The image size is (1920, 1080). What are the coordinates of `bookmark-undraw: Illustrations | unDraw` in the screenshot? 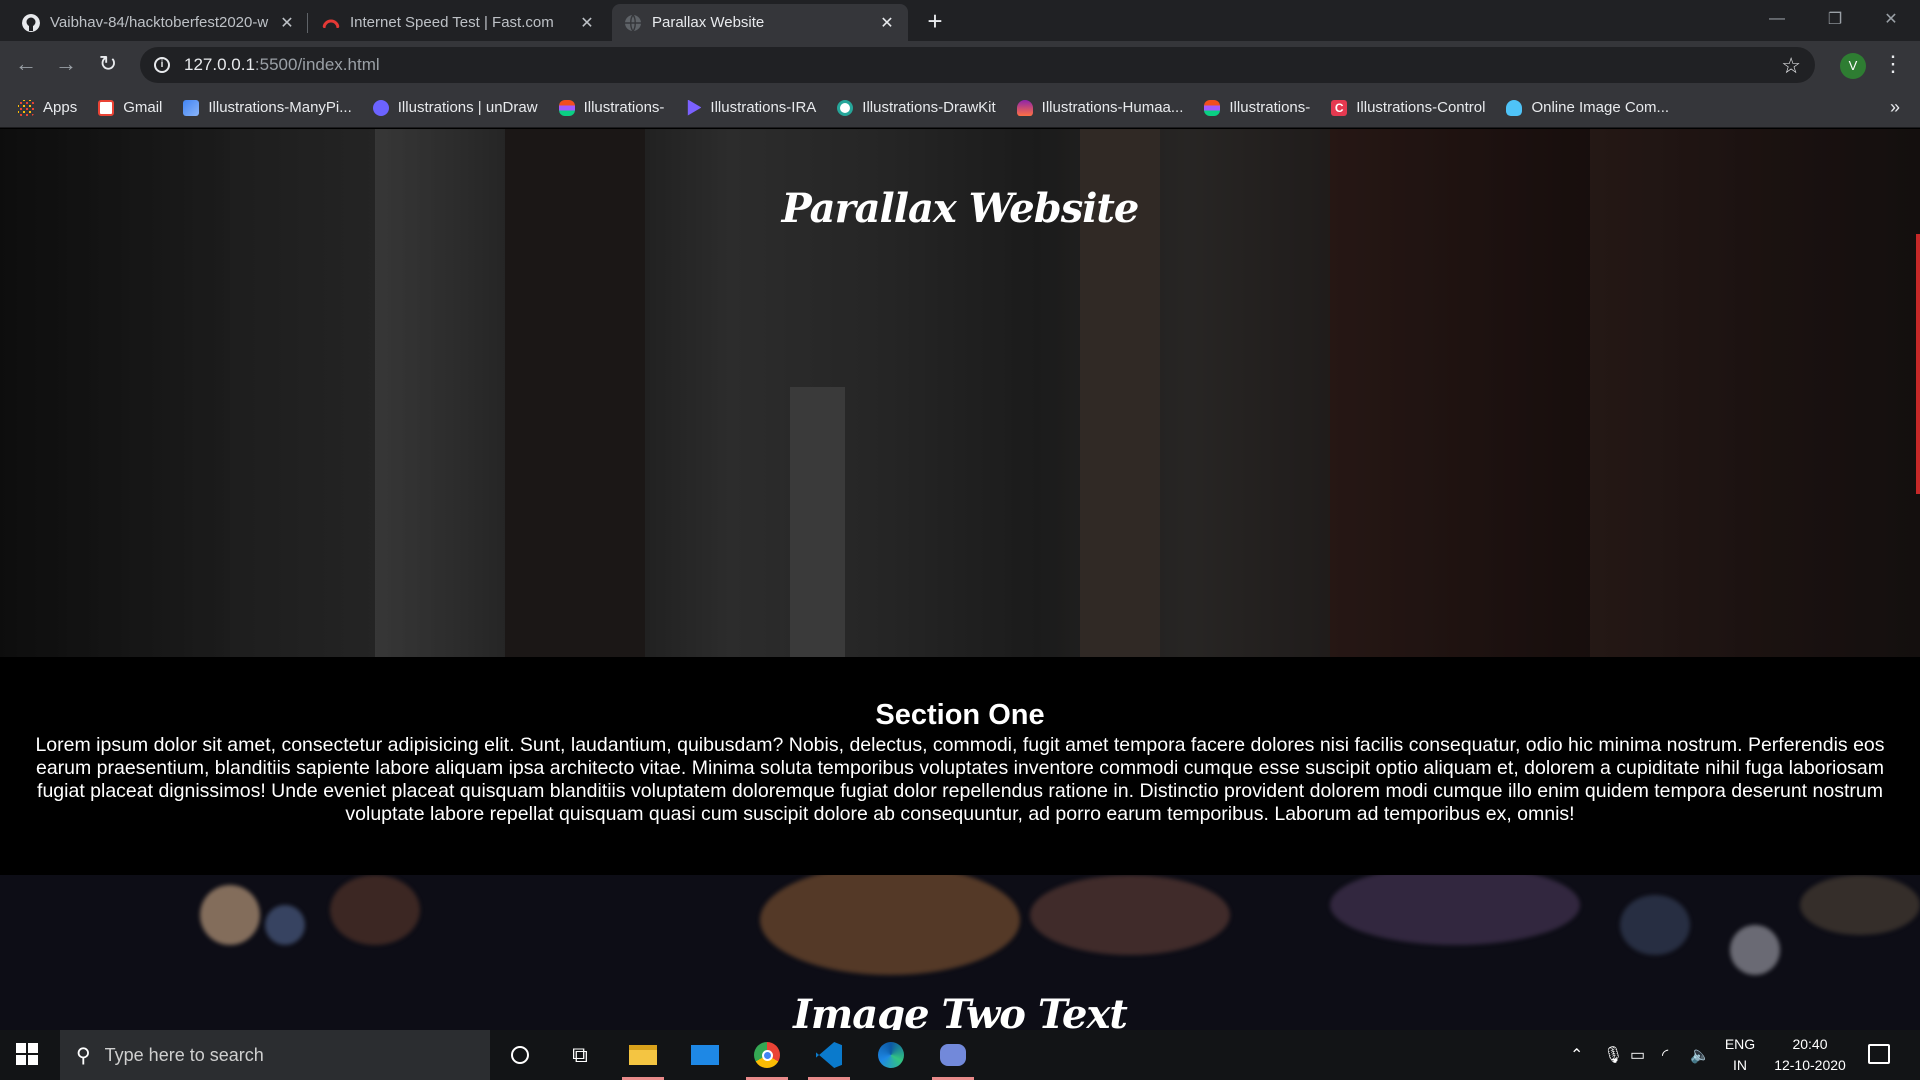 It's located at (455, 107).